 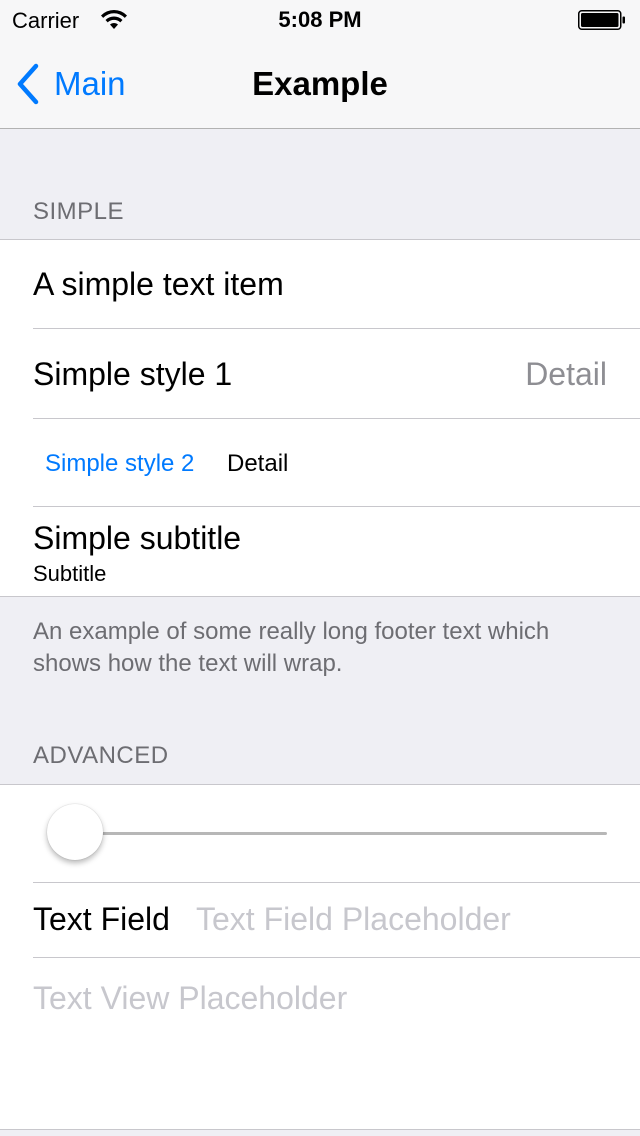 I want to click on row-title: Simple style 1, so click(x=133, y=374).